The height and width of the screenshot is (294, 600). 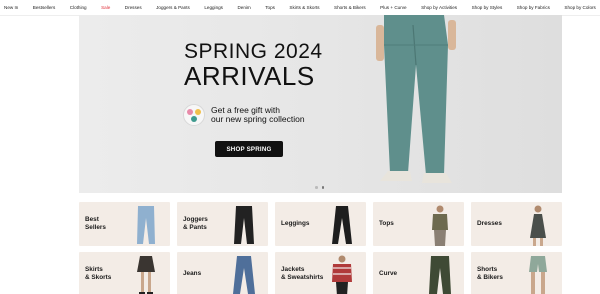 What do you see at coordinates (243, 7) in the screenshot?
I see `nav-denim: Denim` at bounding box center [243, 7].